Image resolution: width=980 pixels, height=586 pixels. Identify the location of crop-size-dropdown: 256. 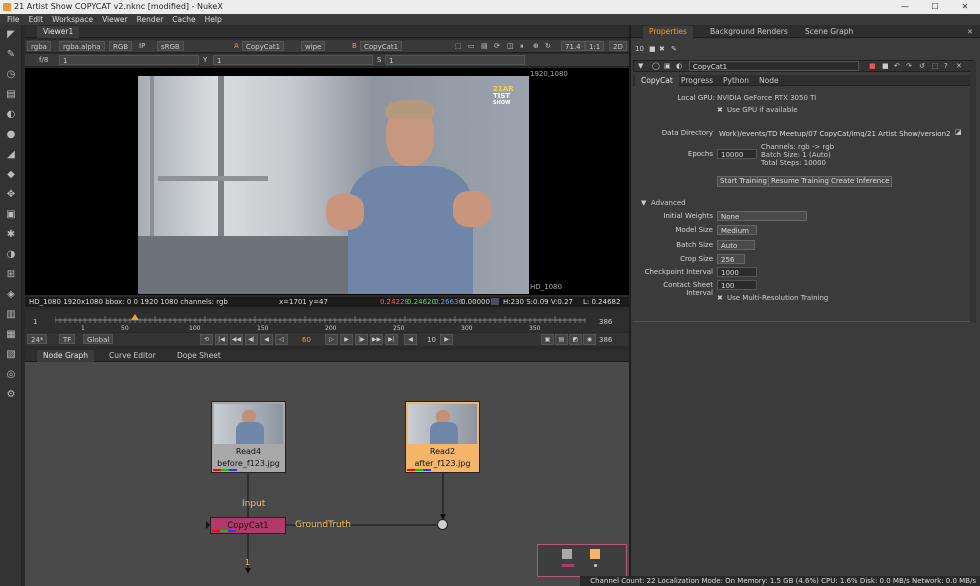
(731, 259).